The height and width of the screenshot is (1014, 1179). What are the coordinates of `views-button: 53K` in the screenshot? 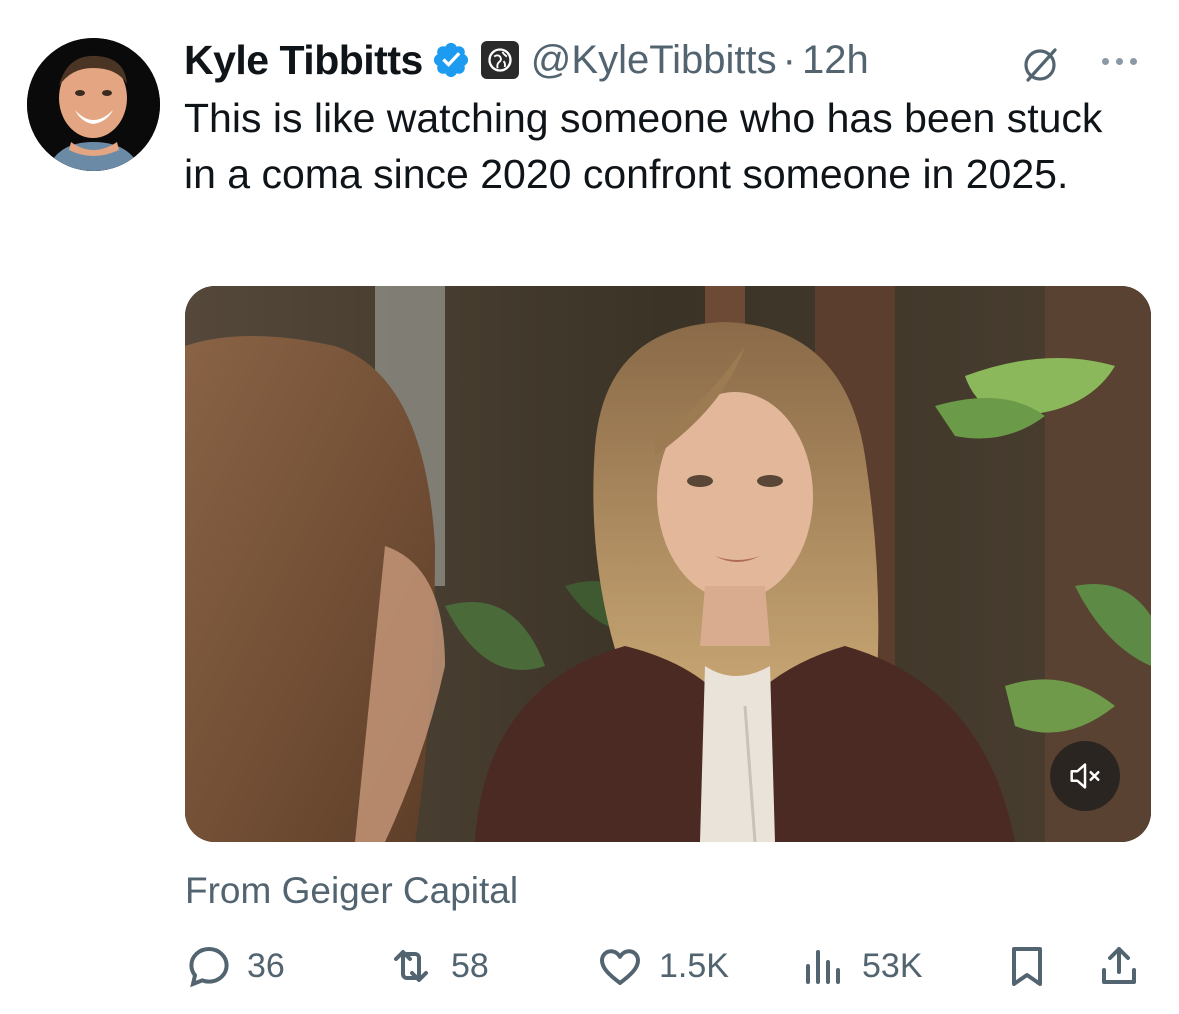 It's located at (861, 966).